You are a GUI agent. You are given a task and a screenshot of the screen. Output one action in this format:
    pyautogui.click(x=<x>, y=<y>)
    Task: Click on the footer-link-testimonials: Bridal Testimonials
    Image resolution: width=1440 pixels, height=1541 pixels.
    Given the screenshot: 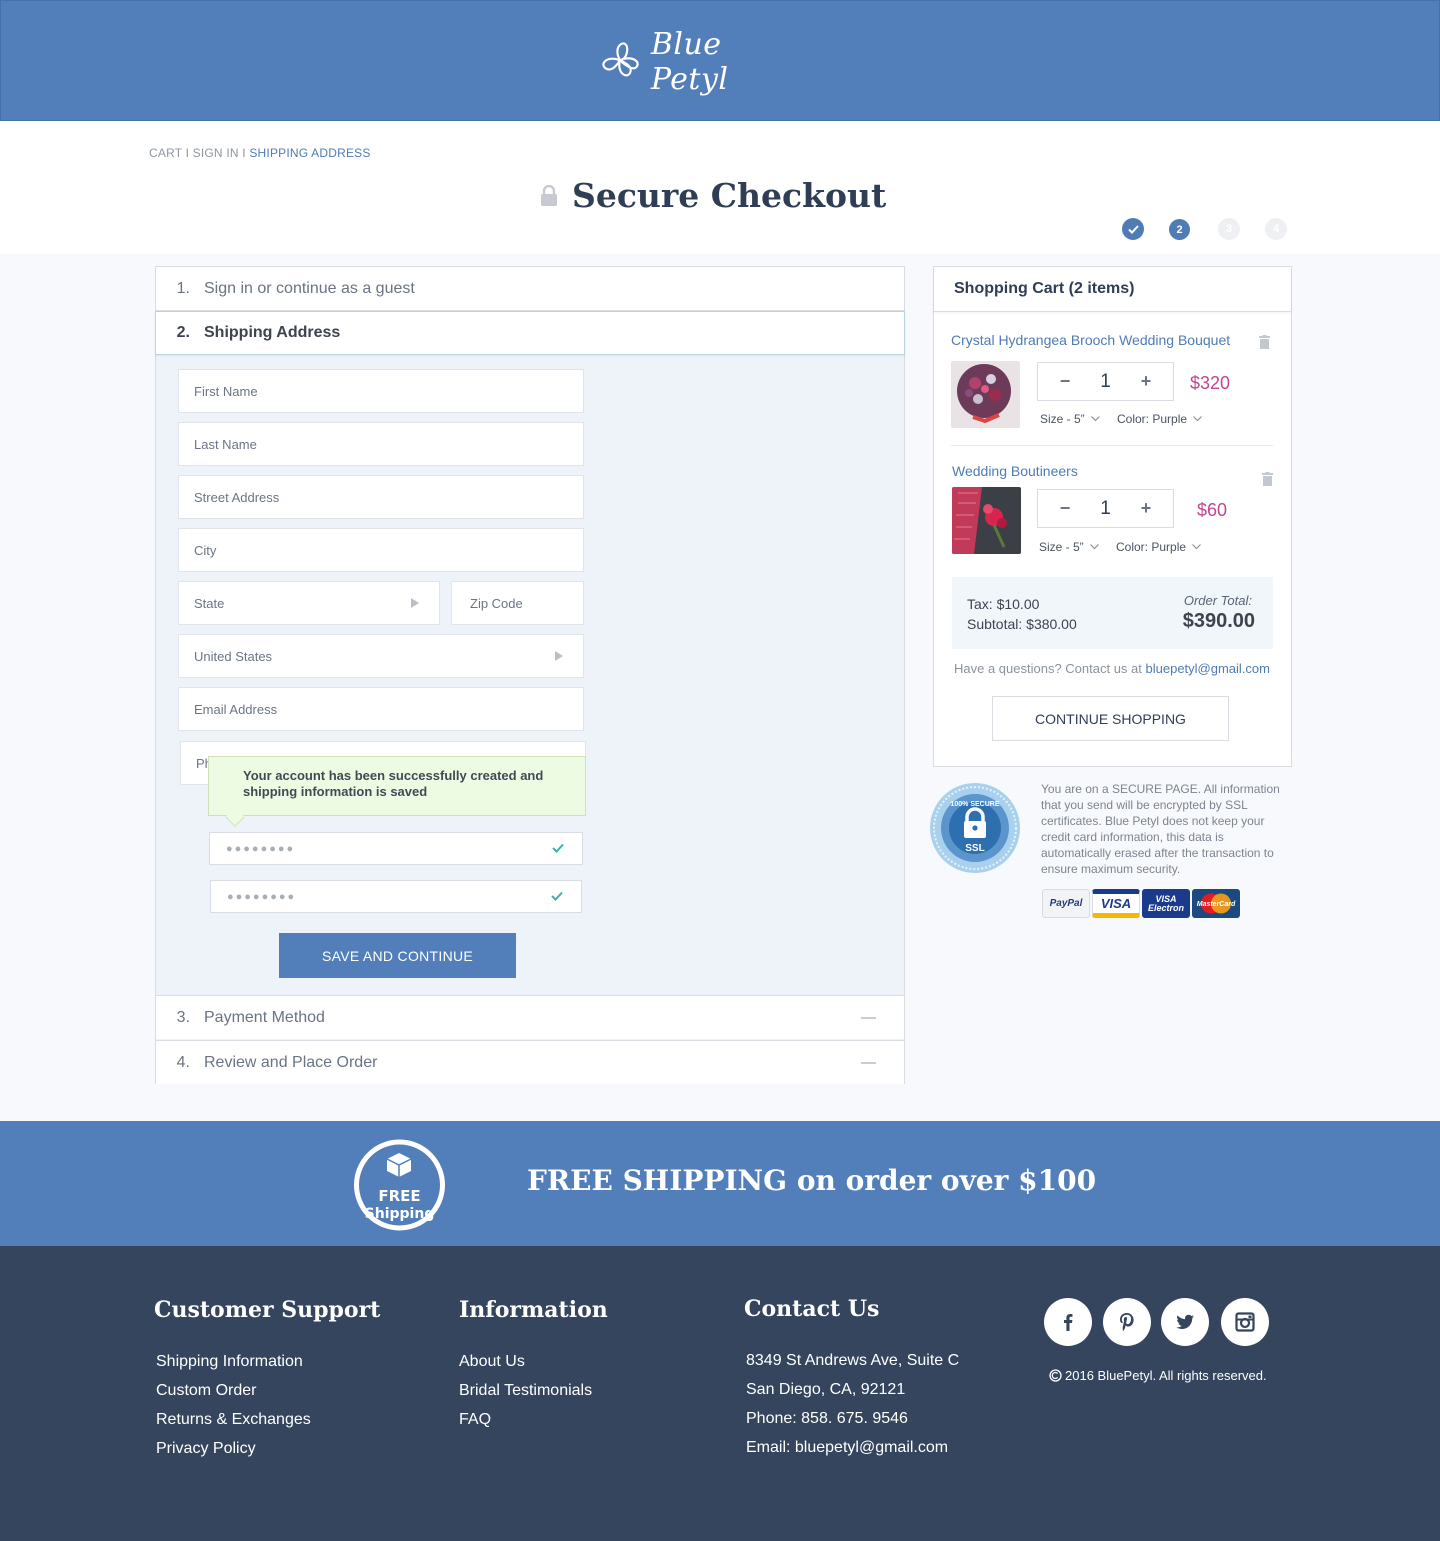 What is the action you would take?
    pyautogui.click(x=533, y=1390)
    